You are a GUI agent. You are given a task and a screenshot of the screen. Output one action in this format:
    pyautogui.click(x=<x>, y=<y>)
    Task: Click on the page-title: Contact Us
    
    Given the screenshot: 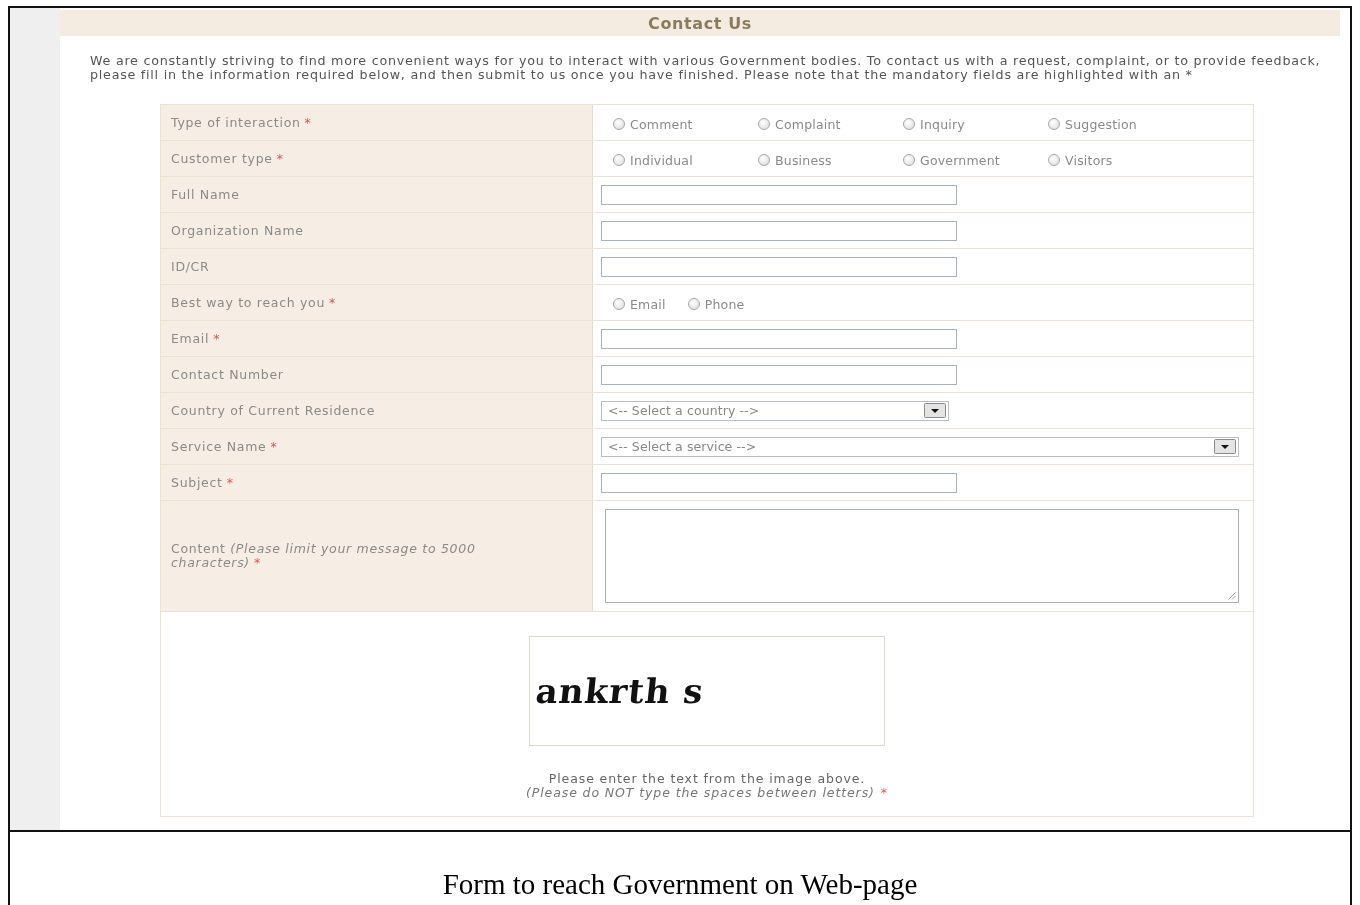 What is the action you would take?
    pyautogui.click(x=700, y=23)
    